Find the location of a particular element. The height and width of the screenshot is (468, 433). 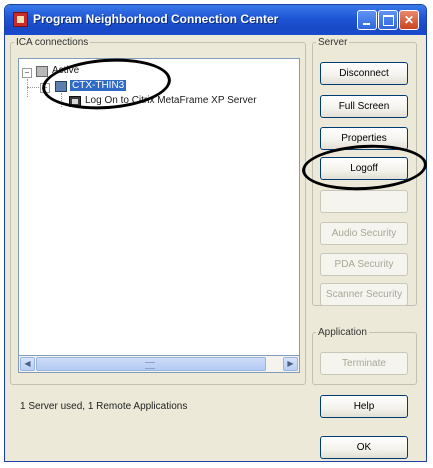

window-title: Program Neighborhood Connection Center is located at coordinates (156, 19).